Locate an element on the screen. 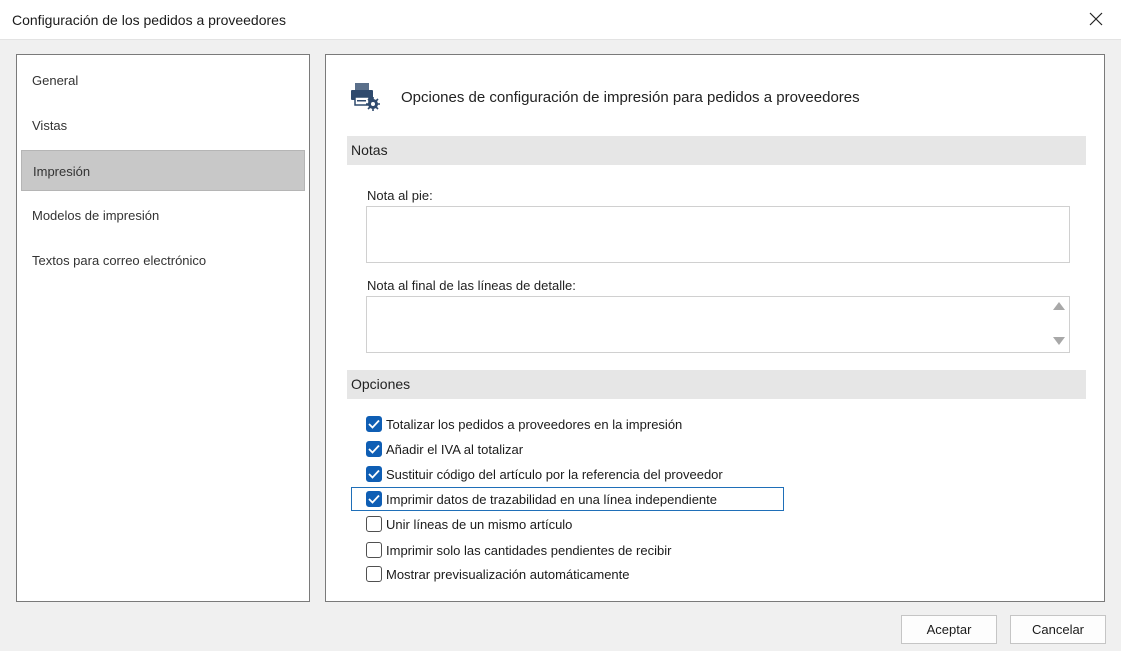 The width and height of the screenshot is (1121, 651). scroll-up-icon is located at coordinates (1059, 306).